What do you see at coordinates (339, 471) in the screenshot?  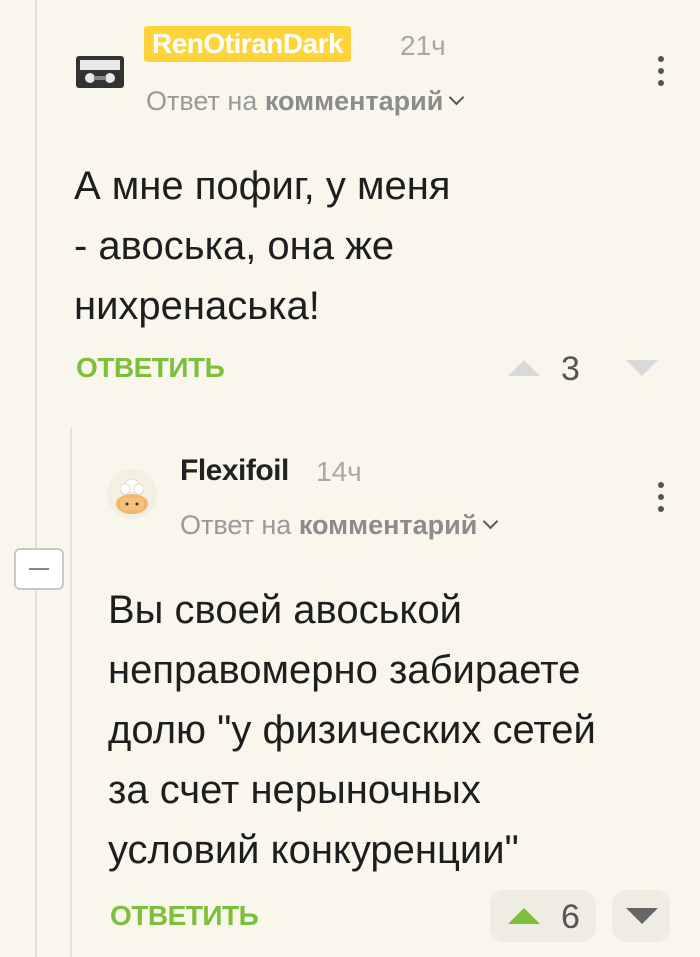 I see `comment-time: 14ч` at bounding box center [339, 471].